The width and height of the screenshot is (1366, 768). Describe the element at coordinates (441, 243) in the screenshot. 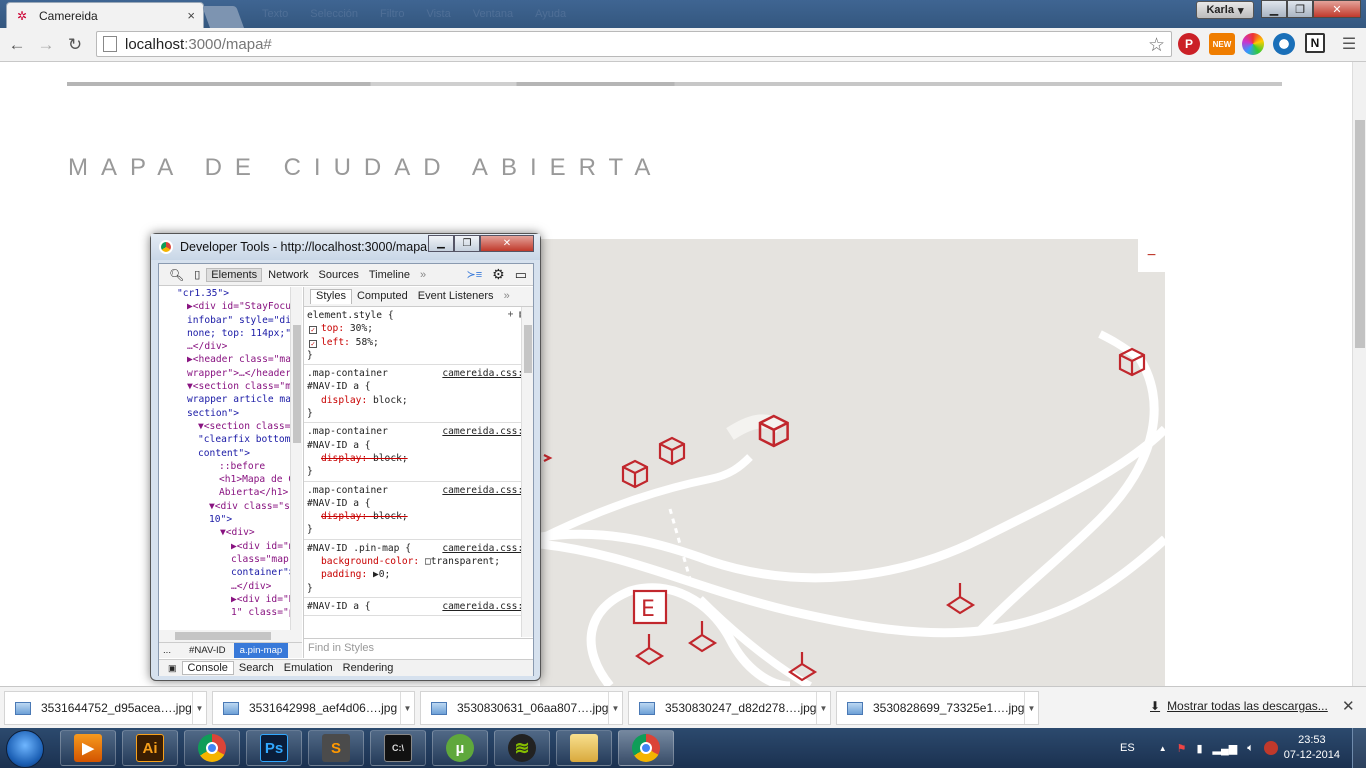

I see `devtools-minimize-button: ▁` at that location.